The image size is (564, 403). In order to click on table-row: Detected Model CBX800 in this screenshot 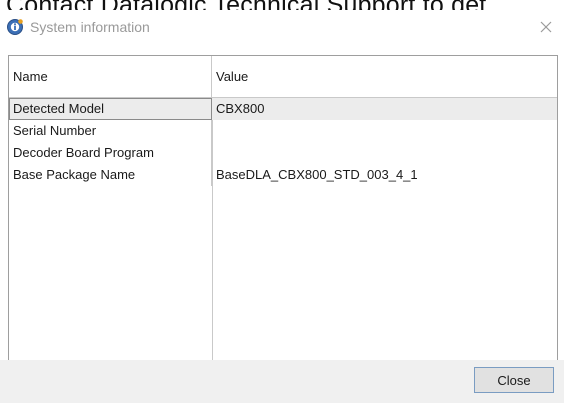, I will do `click(283, 109)`.